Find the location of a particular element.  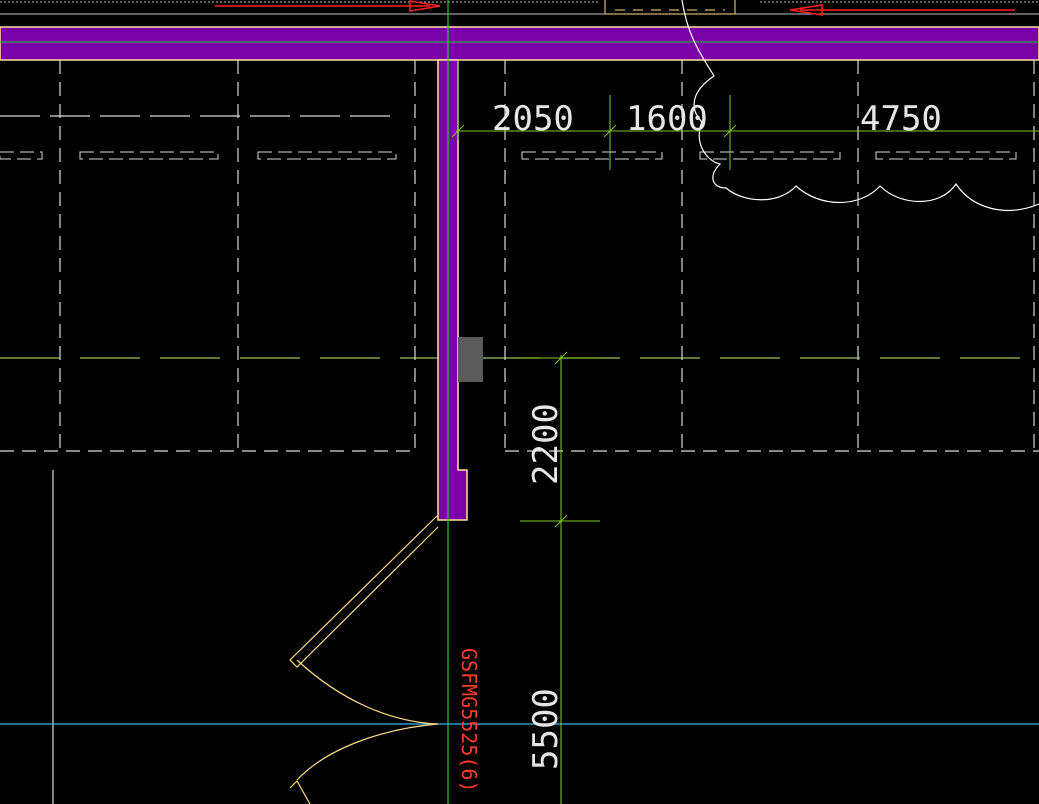

top-hatch-strip is located at coordinates (519, 8).